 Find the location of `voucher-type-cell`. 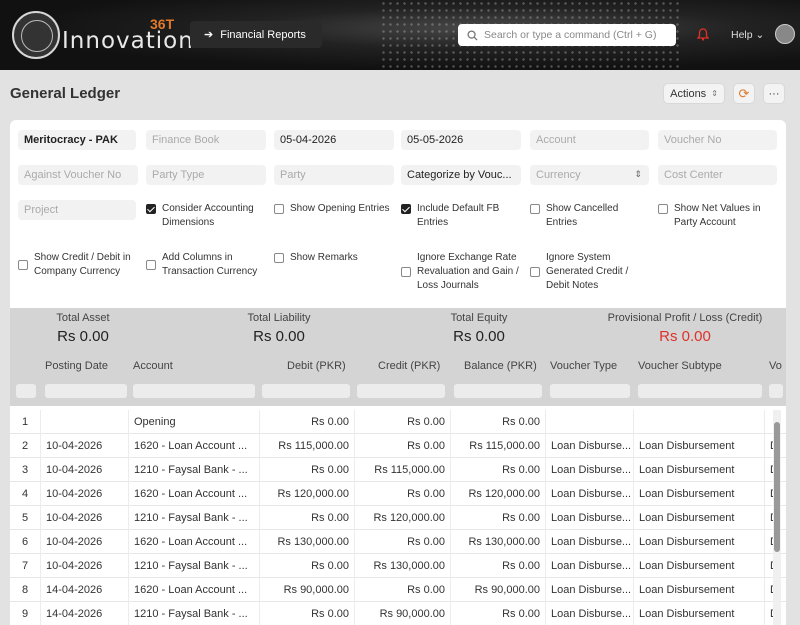

voucher-type-cell is located at coordinates (590, 422).